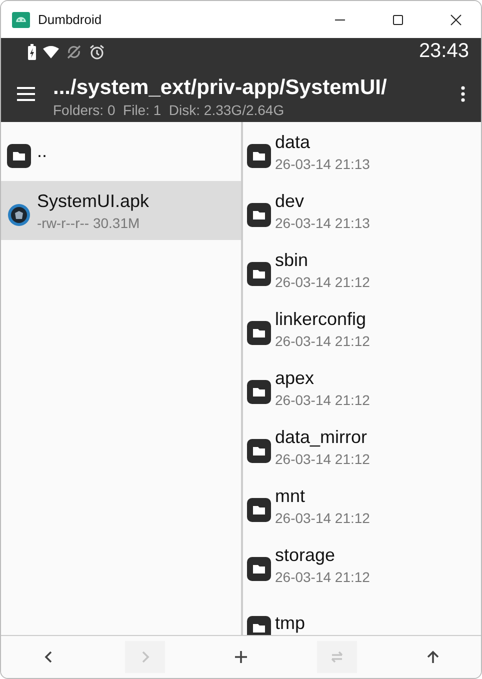  Describe the element at coordinates (32, 52) in the screenshot. I see `battery-charging-icon` at that location.